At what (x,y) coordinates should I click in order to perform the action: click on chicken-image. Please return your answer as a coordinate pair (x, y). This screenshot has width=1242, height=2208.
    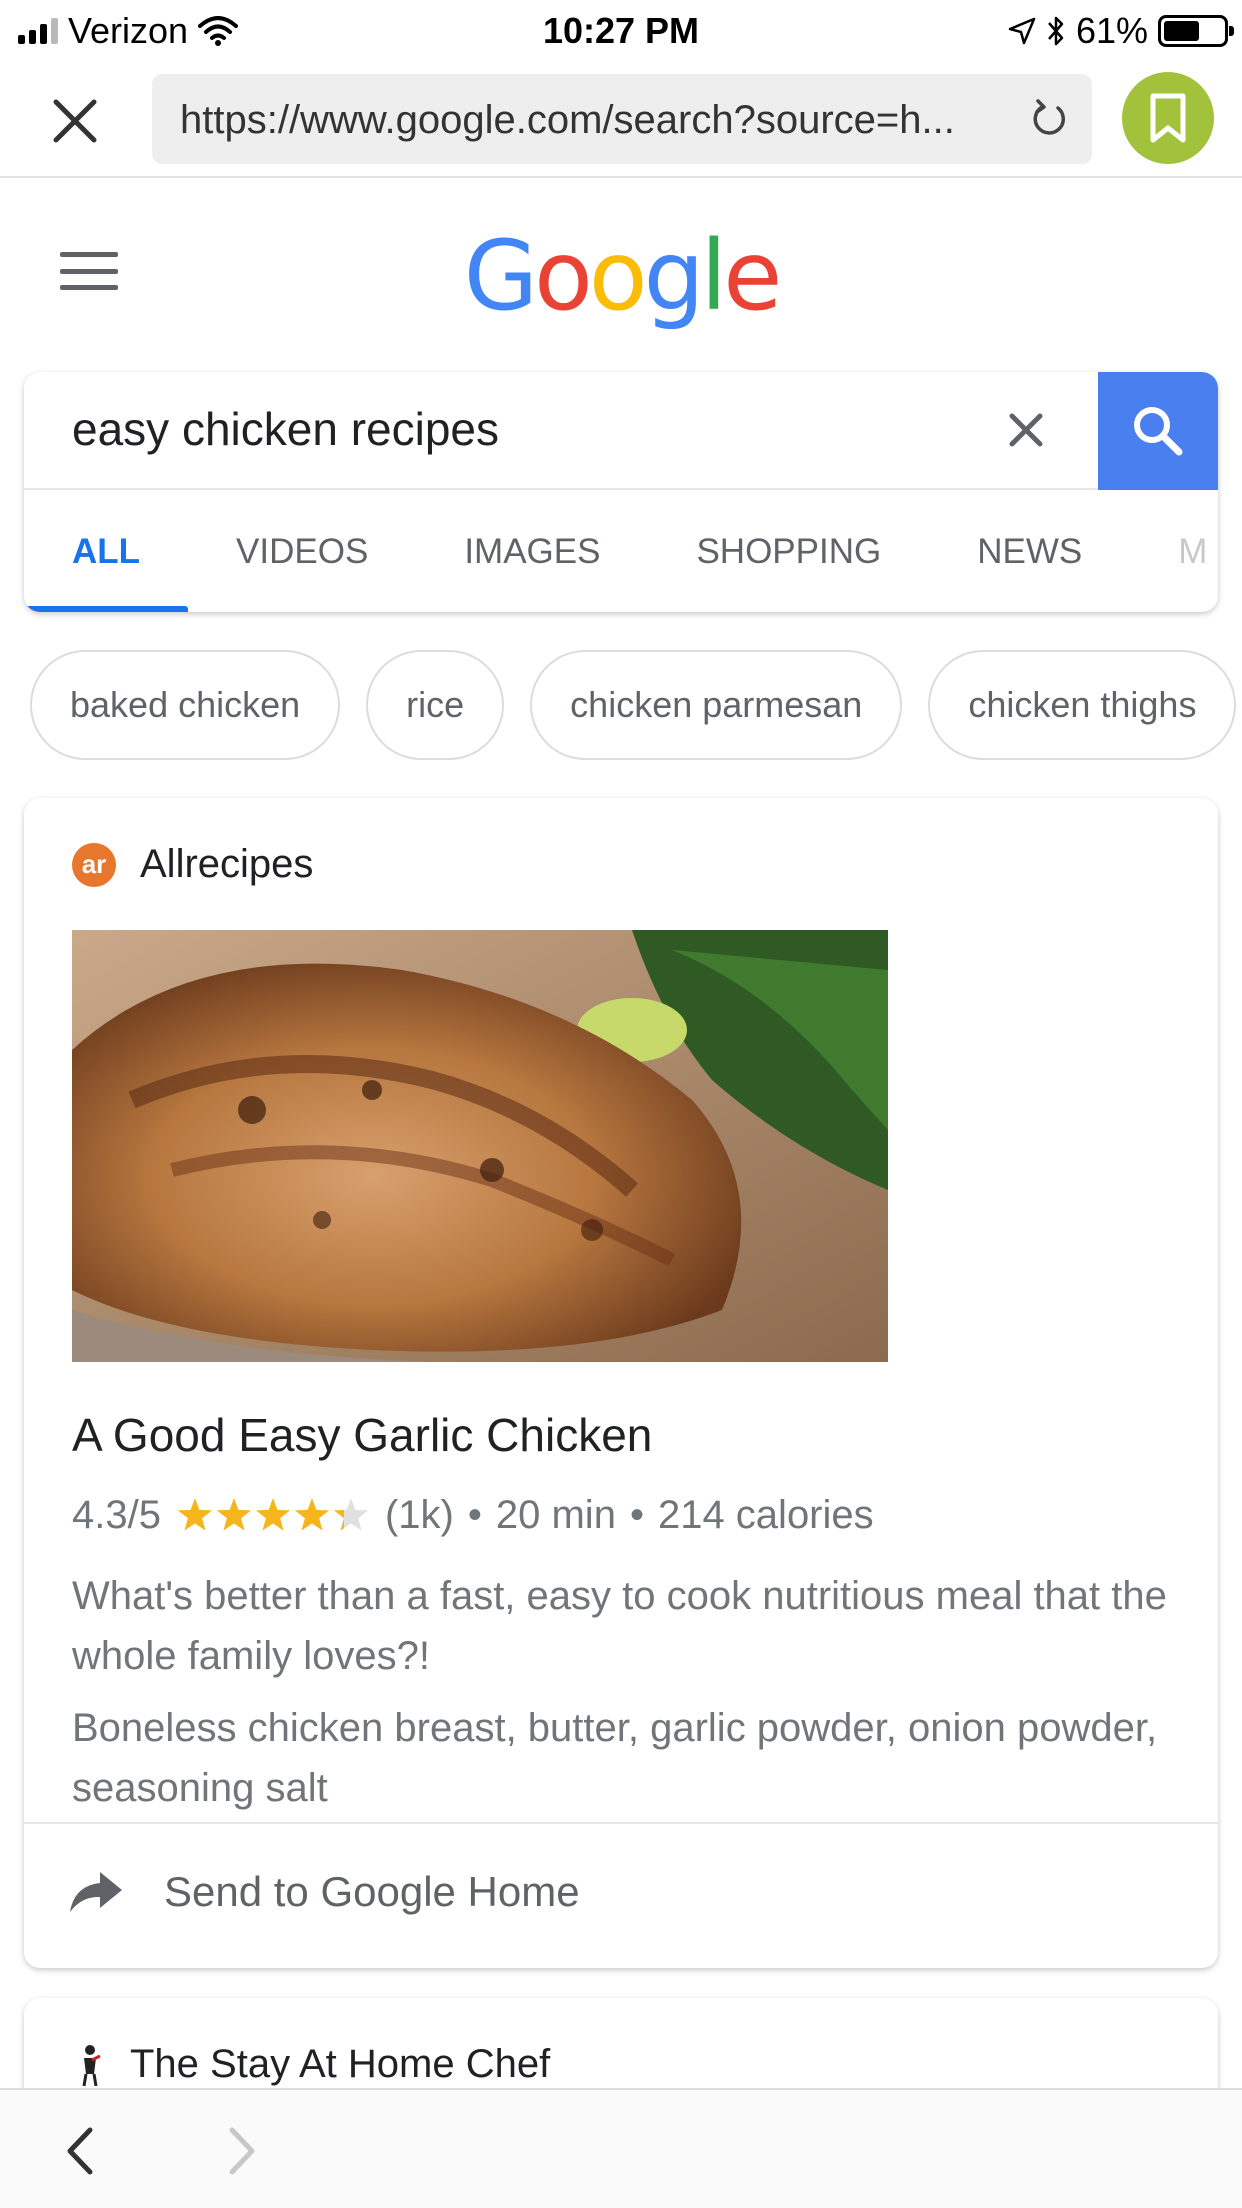
    Looking at the image, I should click on (480, 1146).